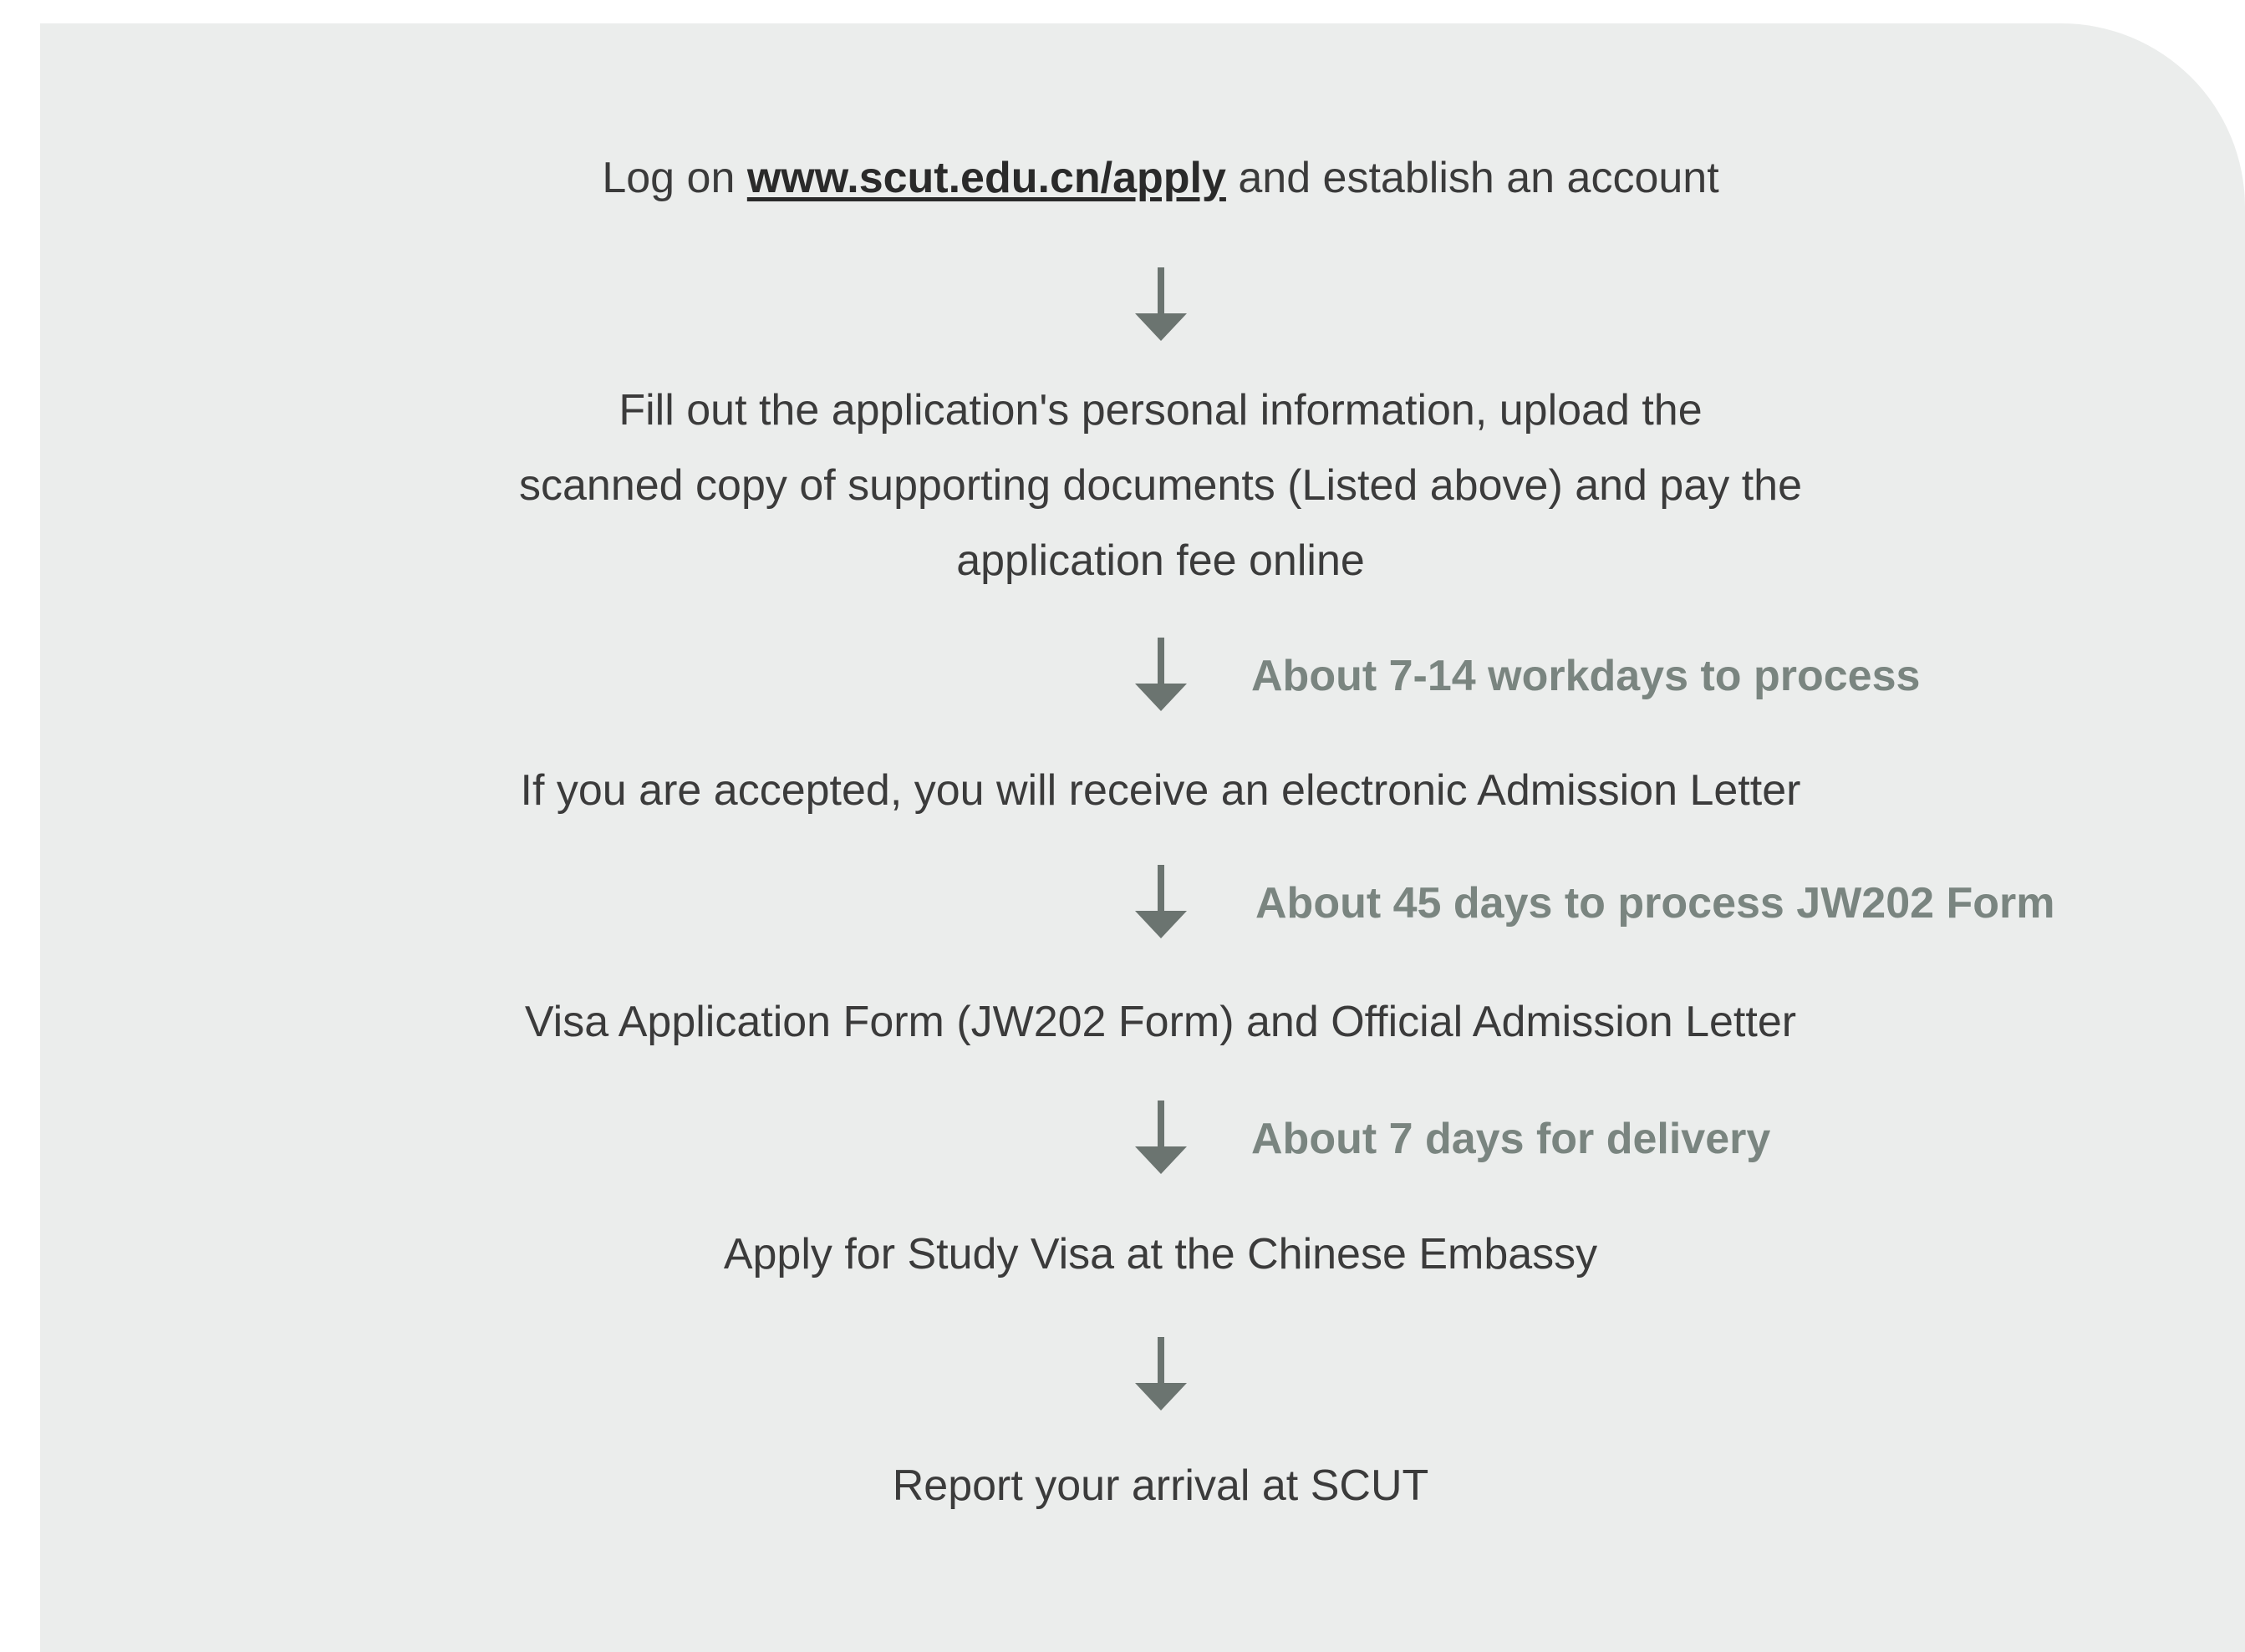  I want to click on note-delivery-time: About 7 days for delivery, so click(1511, 1139).